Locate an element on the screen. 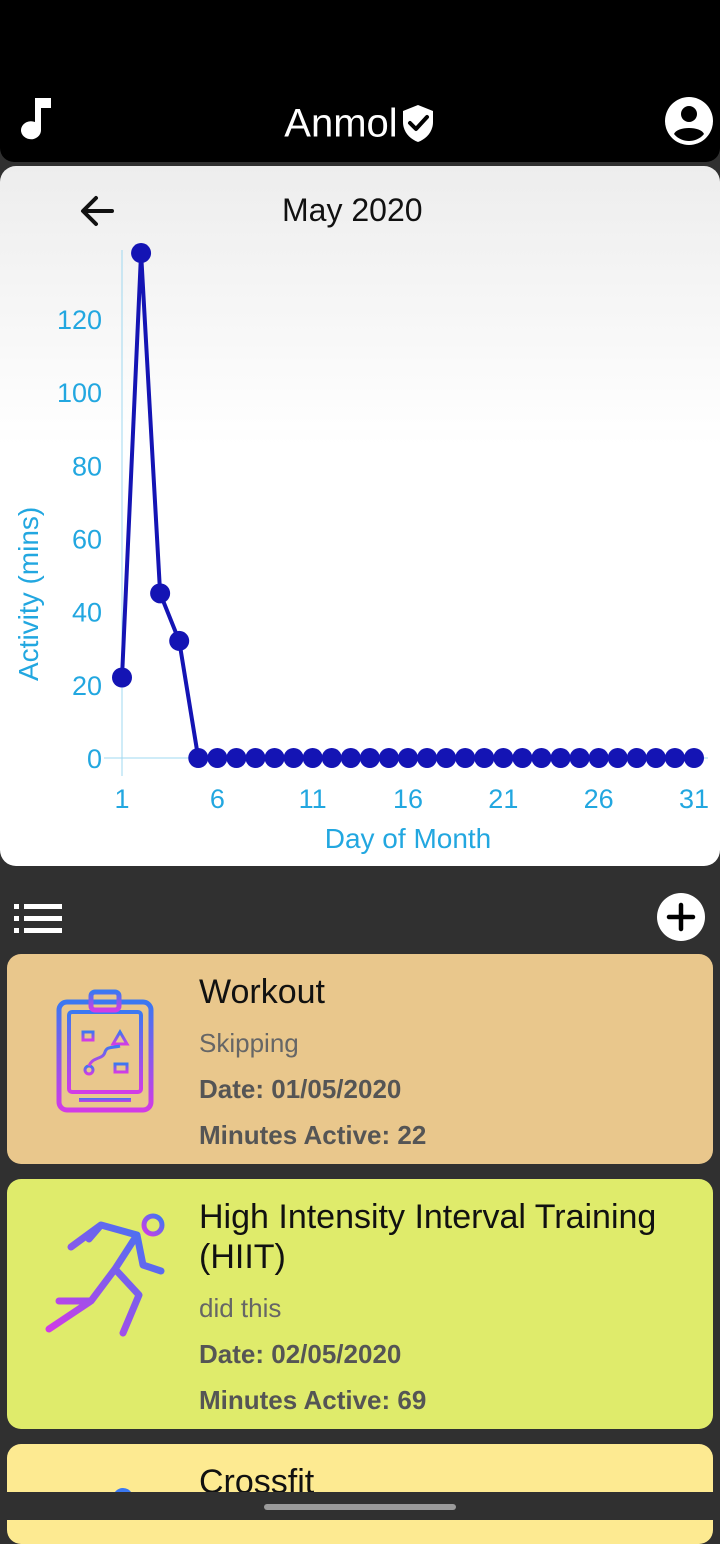  x-axis-label: Day of Month is located at coordinates (408, 838).